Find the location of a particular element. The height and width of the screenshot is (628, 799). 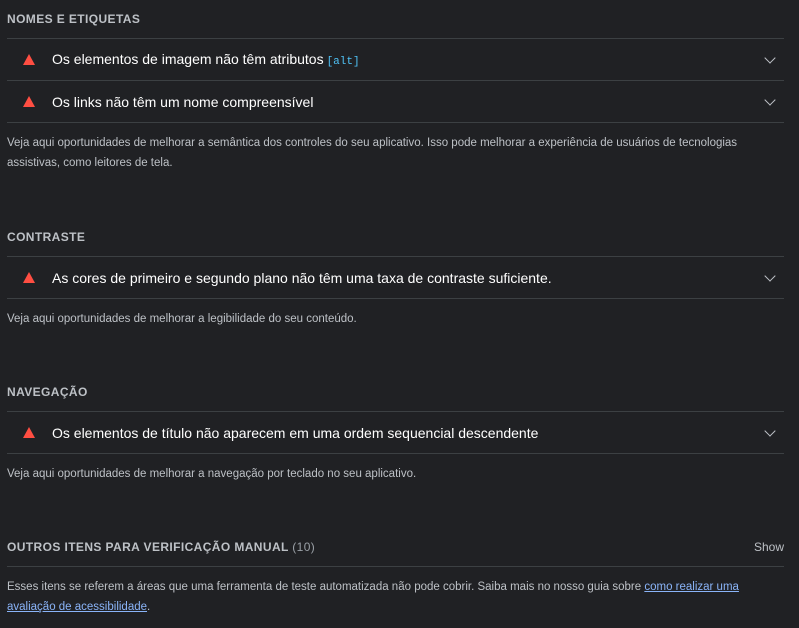

group-title-text: OUTROS ITENS PARA VERIFICAÇÃO MANUAL is located at coordinates (148, 547).